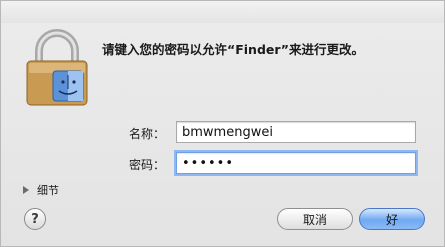 The width and height of the screenshot is (445, 247). What do you see at coordinates (315, 219) in the screenshot?
I see `cancel-button: 取消` at bounding box center [315, 219].